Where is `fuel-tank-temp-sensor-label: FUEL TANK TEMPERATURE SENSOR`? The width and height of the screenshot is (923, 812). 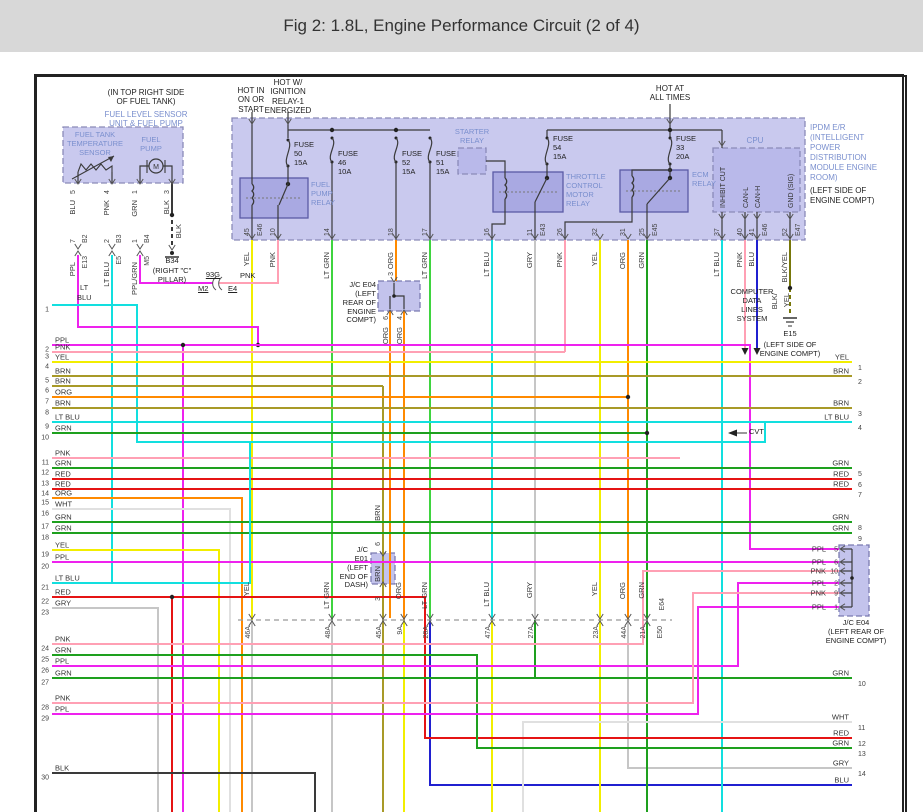 fuel-tank-temp-sensor-label: FUEL TANK TEMPERATURE SENSOR is located at coordinates (95, 143).